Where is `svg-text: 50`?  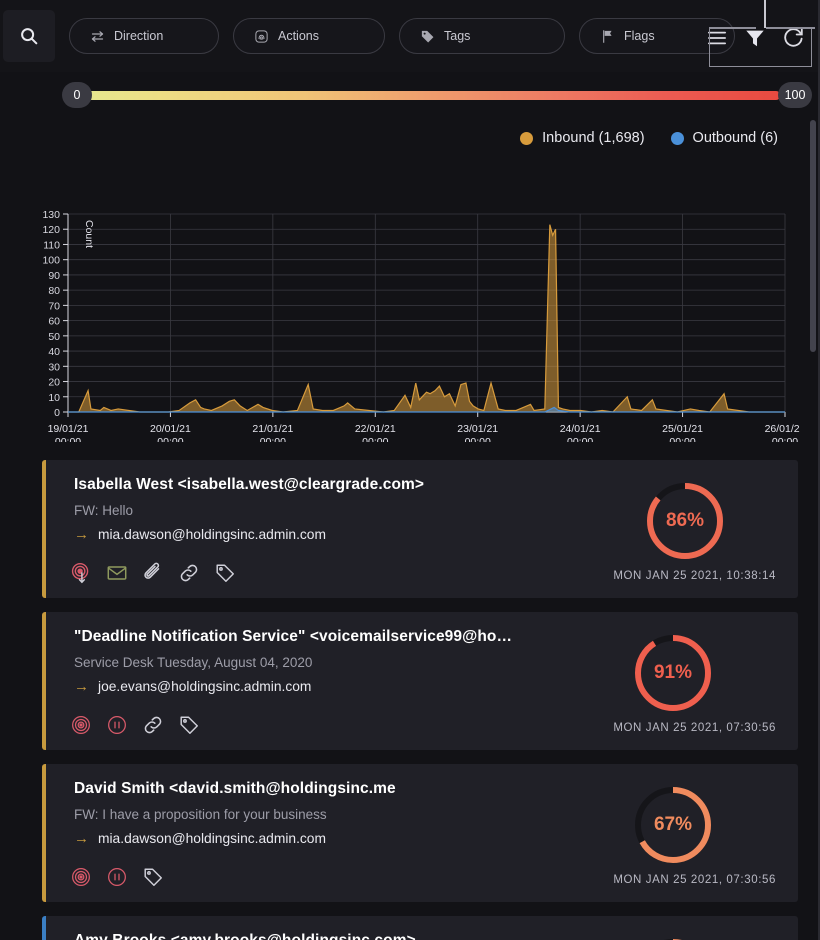 svg-text: 50 is located at coordinates (54, 337).